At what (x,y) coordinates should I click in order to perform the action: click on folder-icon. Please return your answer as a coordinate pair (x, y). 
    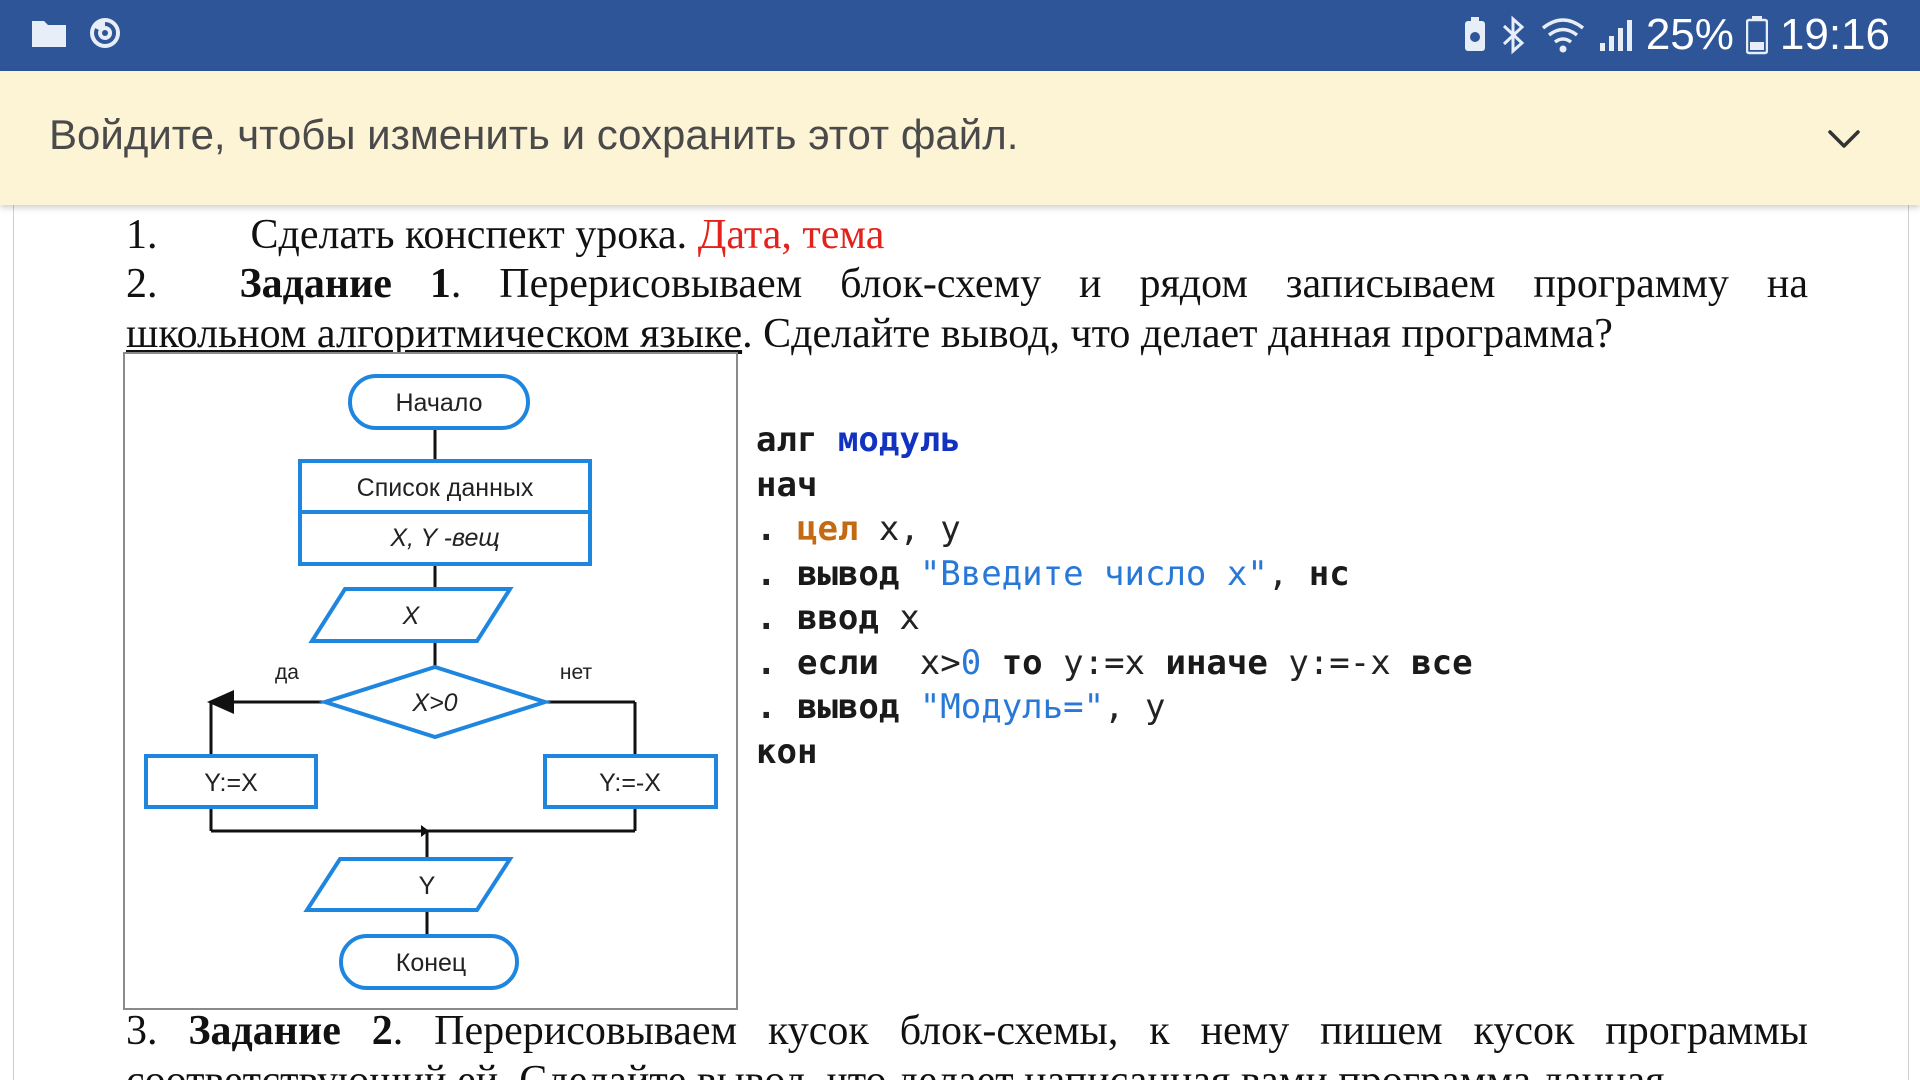
    Looking at the image, I should click on (49, 35).